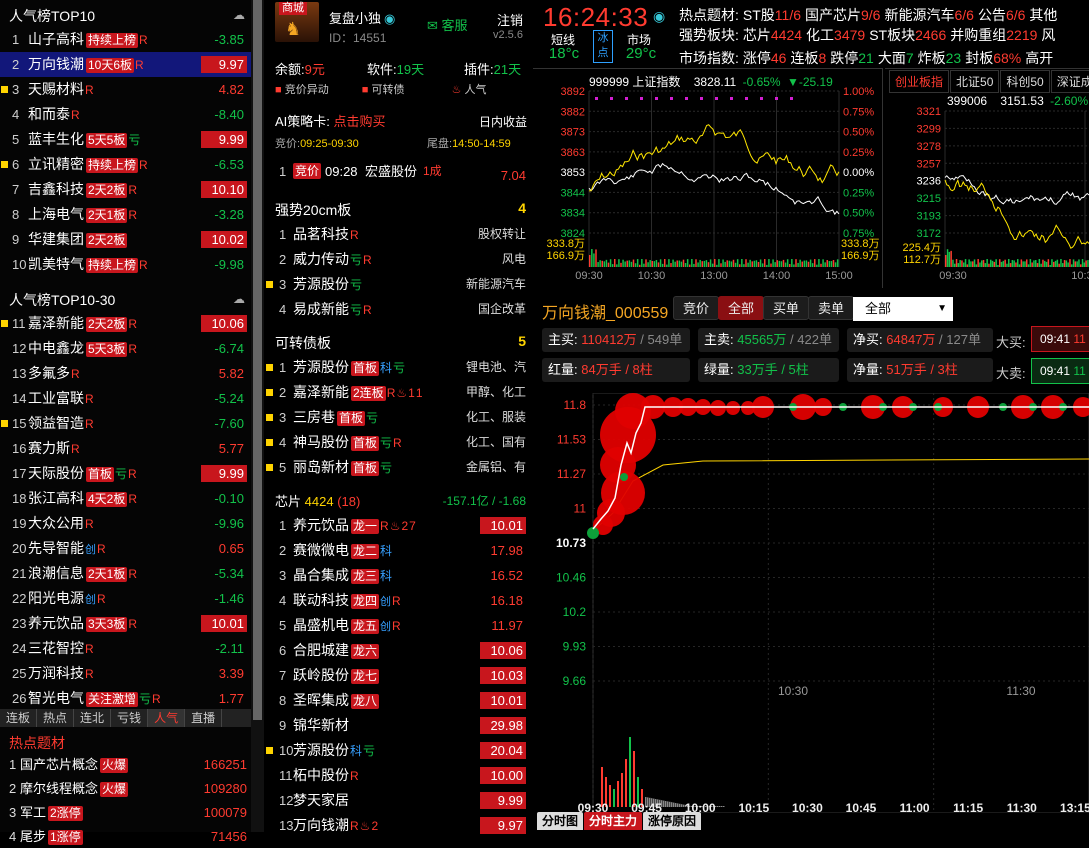  What do you see at coordinates (613, 821) in the screenshot?
I see `bottom-tab: 分时主力` at bounding box center [613, 821].